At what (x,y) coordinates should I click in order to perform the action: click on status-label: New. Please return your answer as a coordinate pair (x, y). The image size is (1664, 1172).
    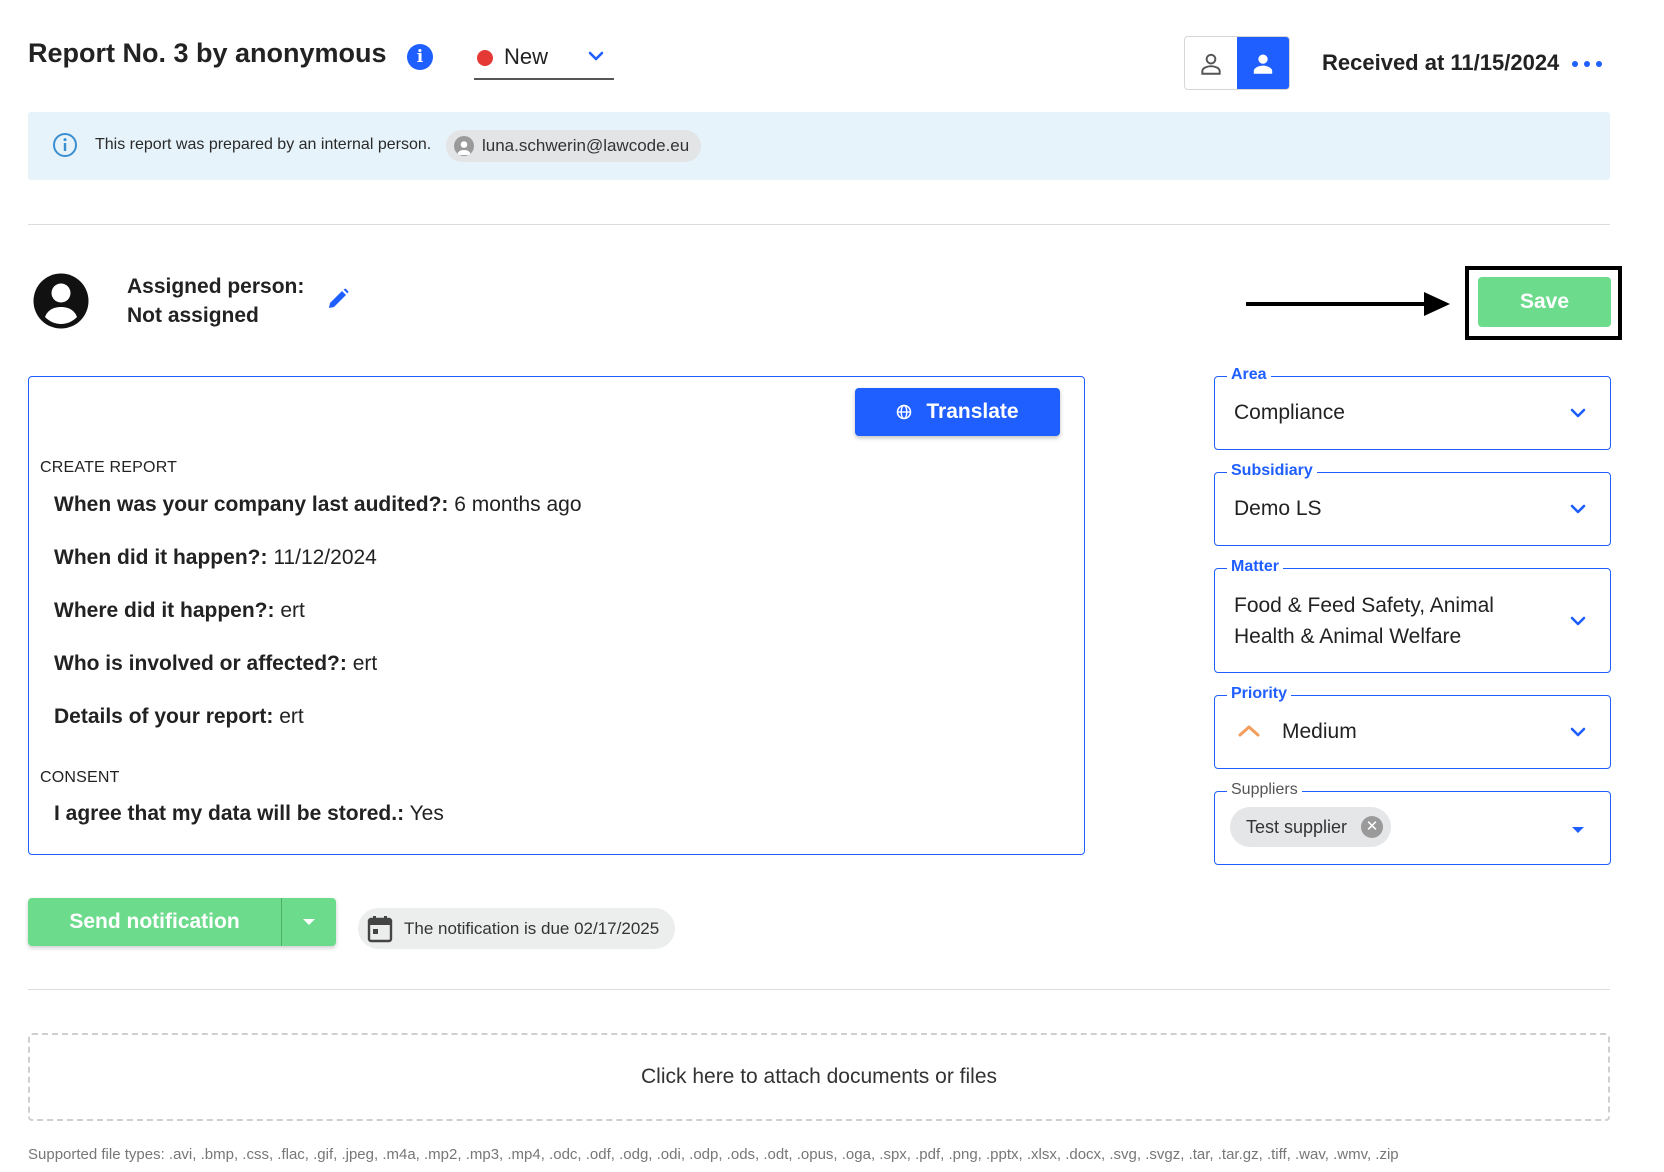
    Looking at the image, I should click on (526, 56).